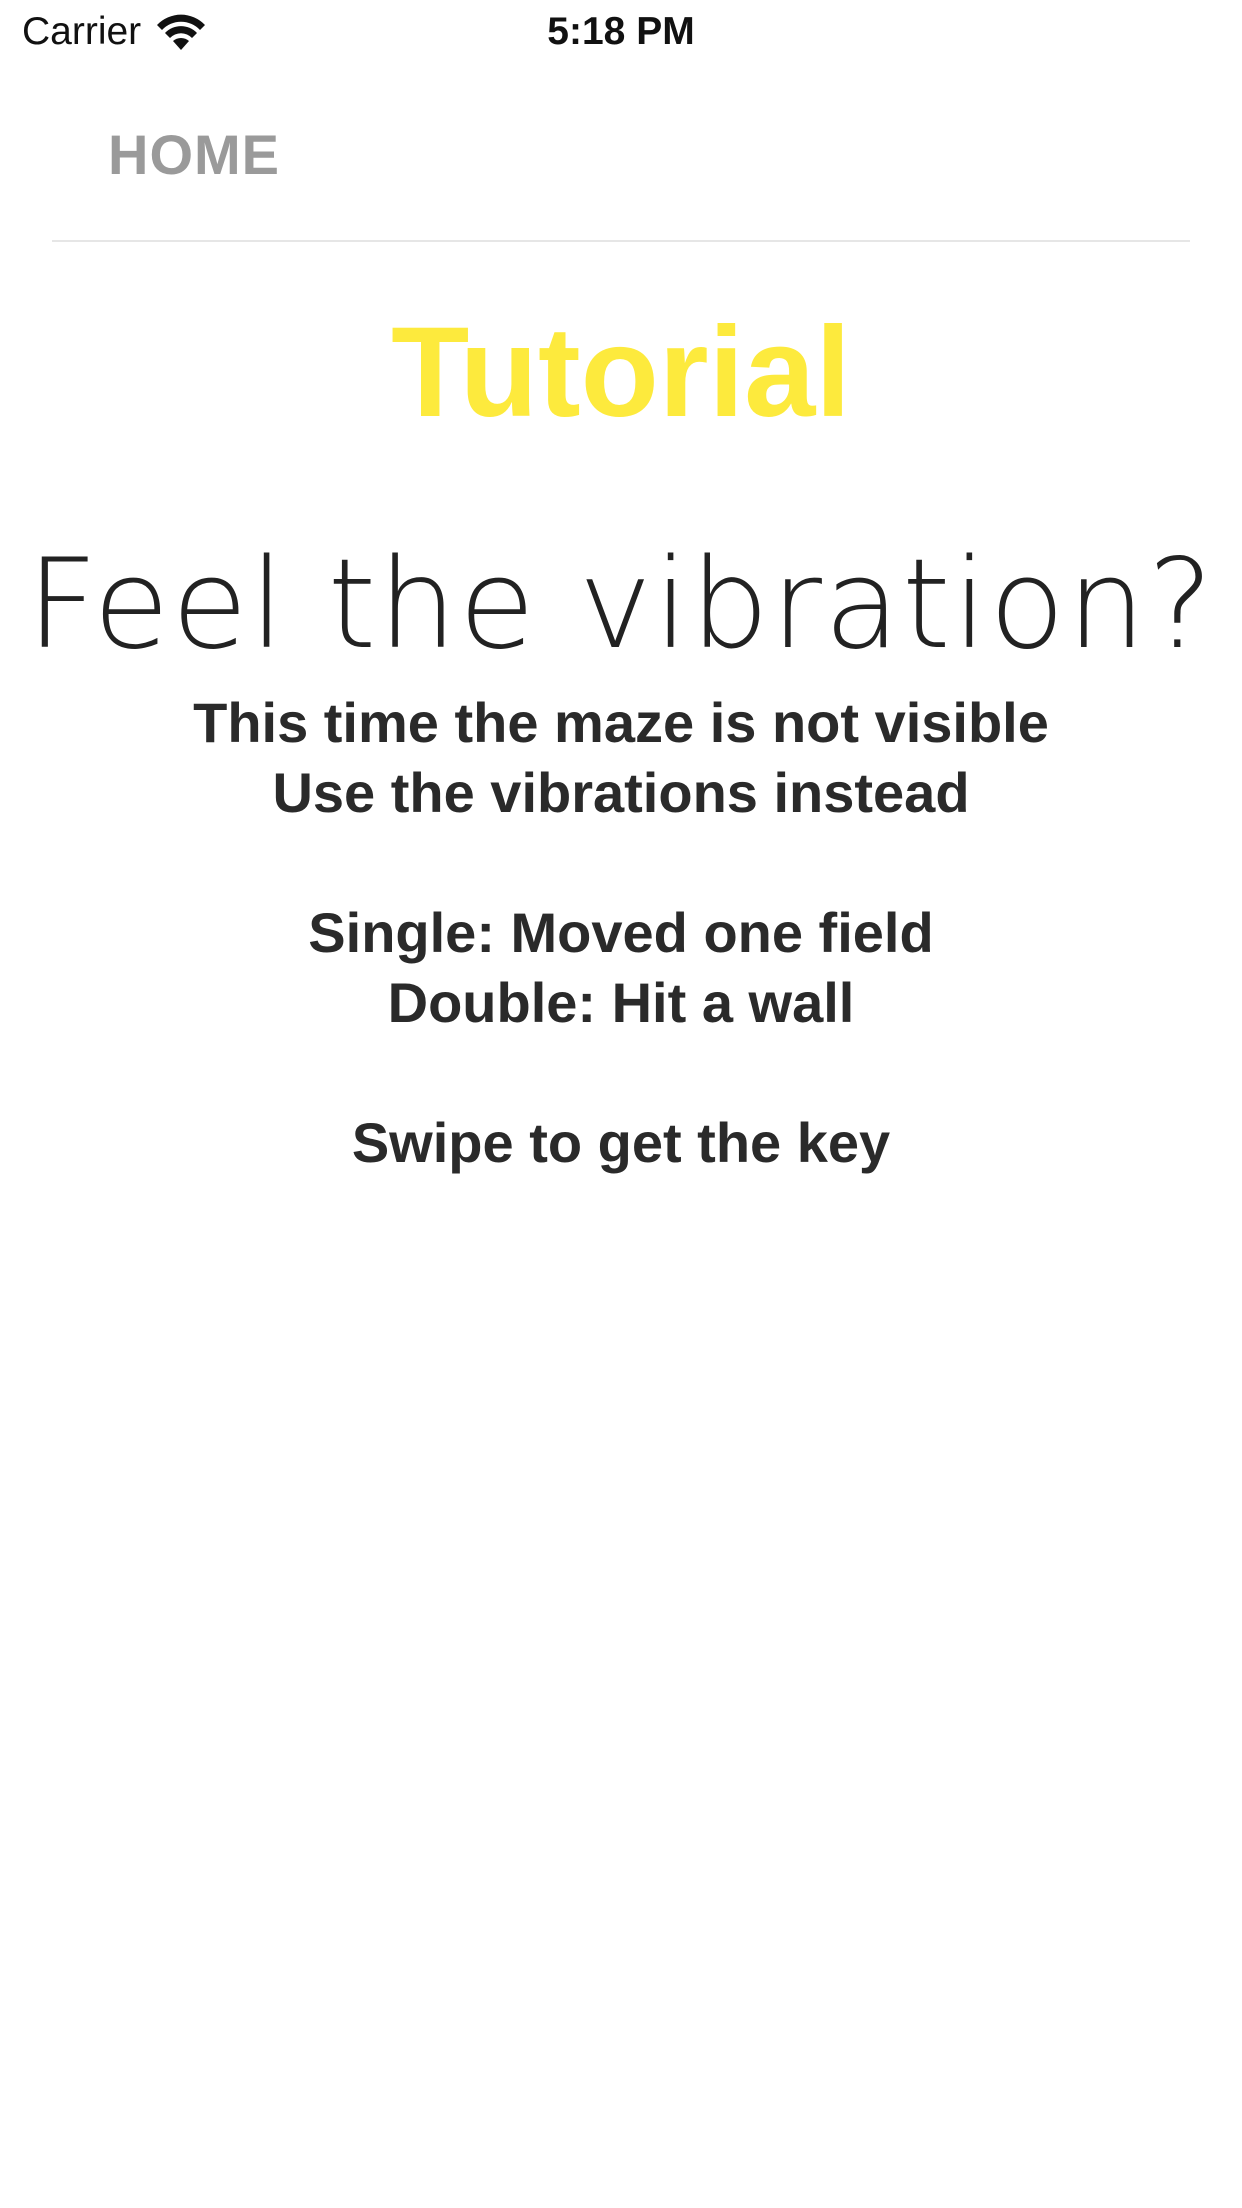 The height and width of the screenshot is (2208, 1242). I want to click on instruction-line: Use the vibrations instead, so click(621, 792).